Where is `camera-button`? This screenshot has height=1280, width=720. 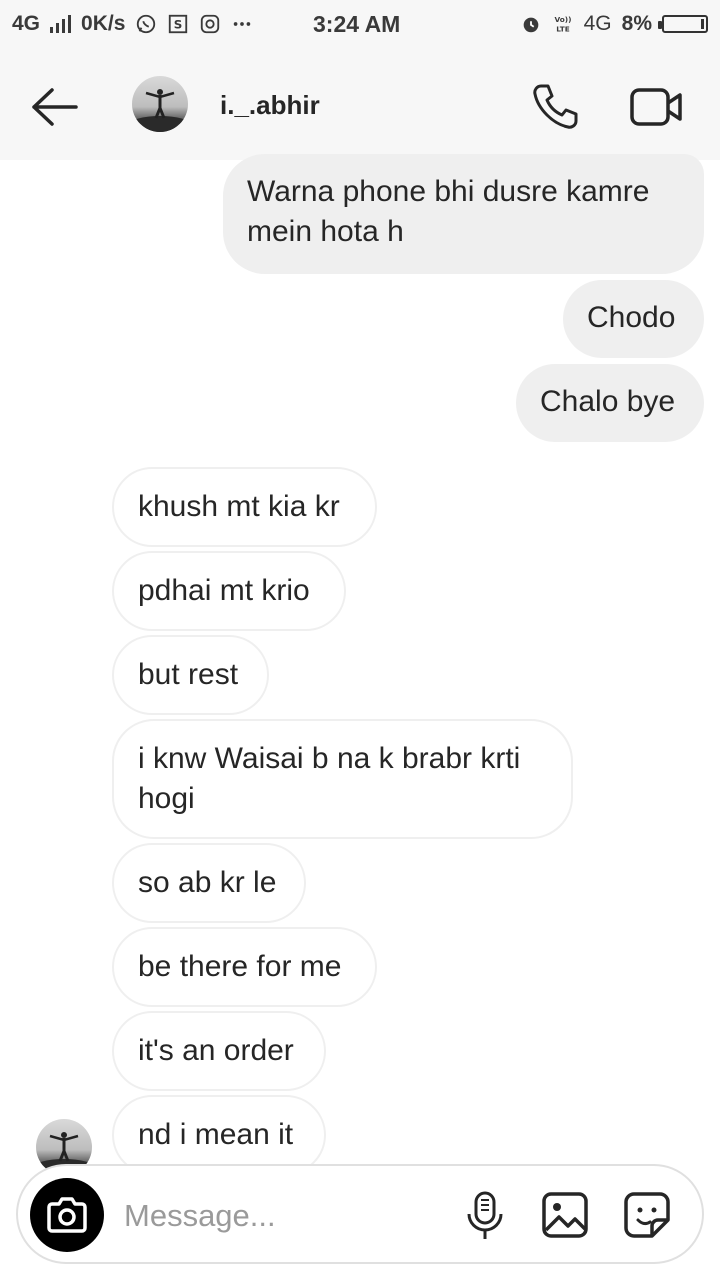 camera-button is located at coordinates (67, 1215).